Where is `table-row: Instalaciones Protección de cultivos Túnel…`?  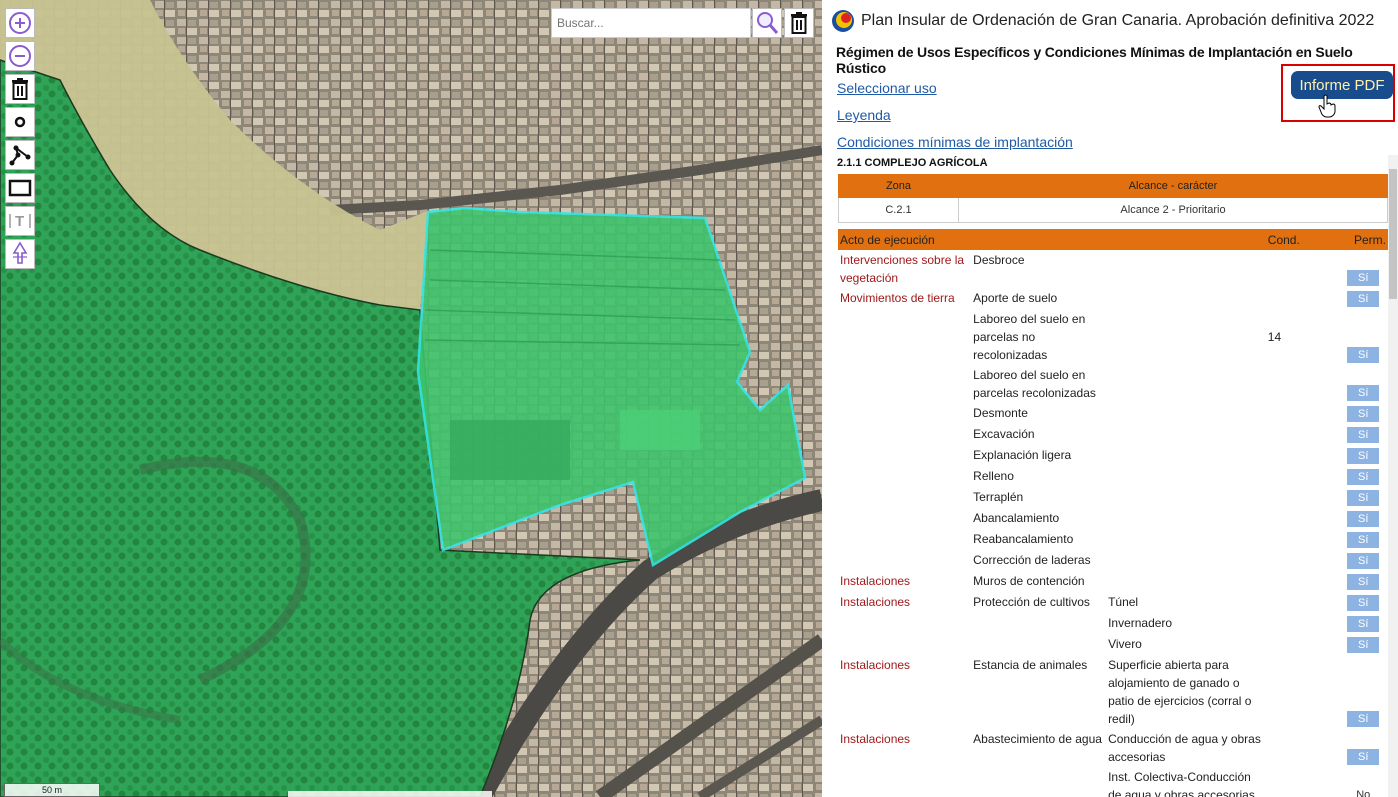
table-row: Instalaciones Protección de cultivos Túnel… is located at coordinates (1113, 602).